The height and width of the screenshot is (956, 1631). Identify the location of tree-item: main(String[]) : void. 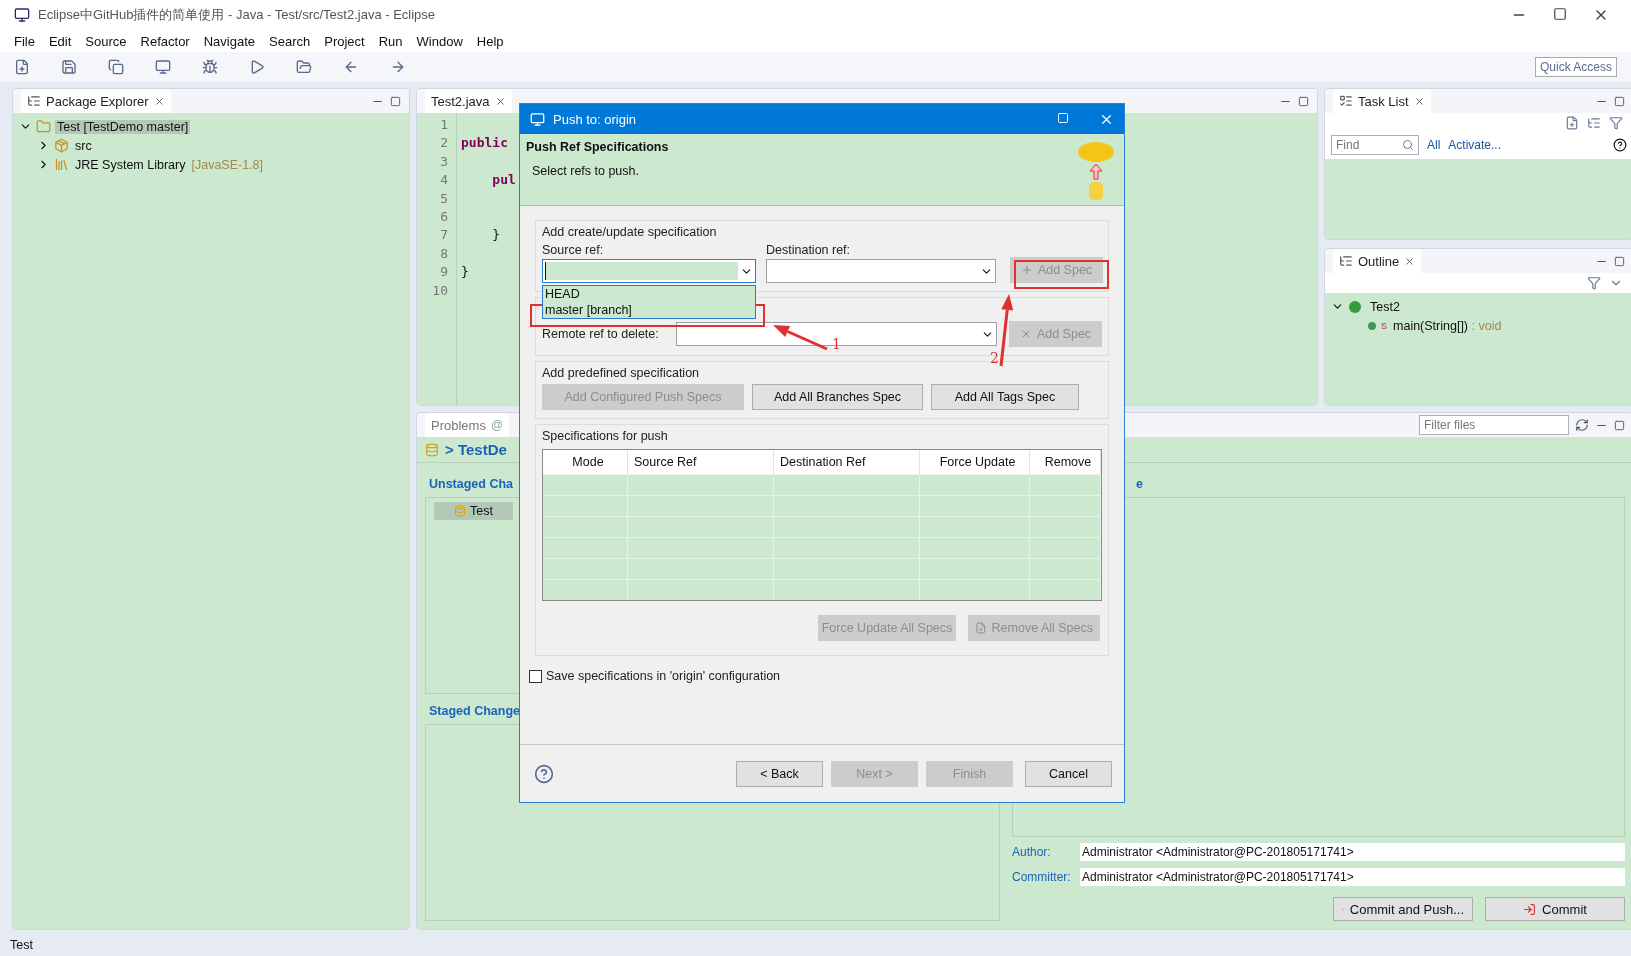
(1447, 325).